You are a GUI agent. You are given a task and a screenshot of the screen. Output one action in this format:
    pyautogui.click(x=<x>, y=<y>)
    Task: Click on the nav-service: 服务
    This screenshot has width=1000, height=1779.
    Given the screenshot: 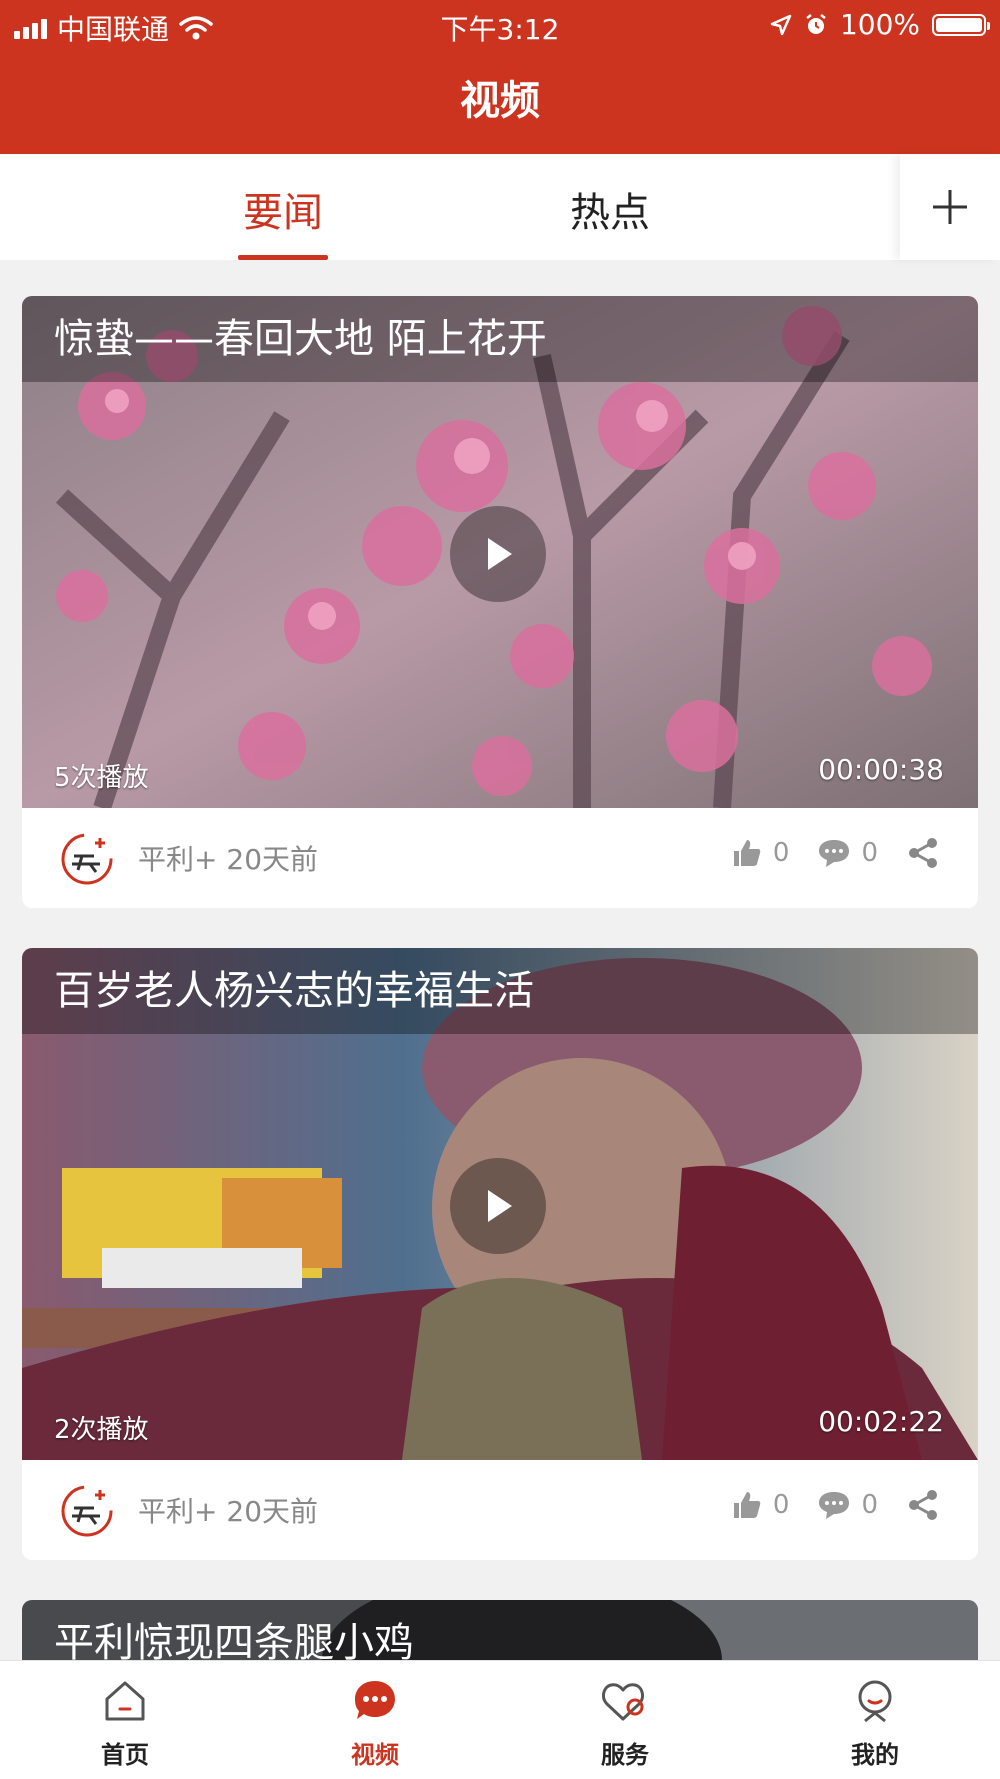 What is the action you would take?
    pyautogui.click(x=625, y=1723)
    